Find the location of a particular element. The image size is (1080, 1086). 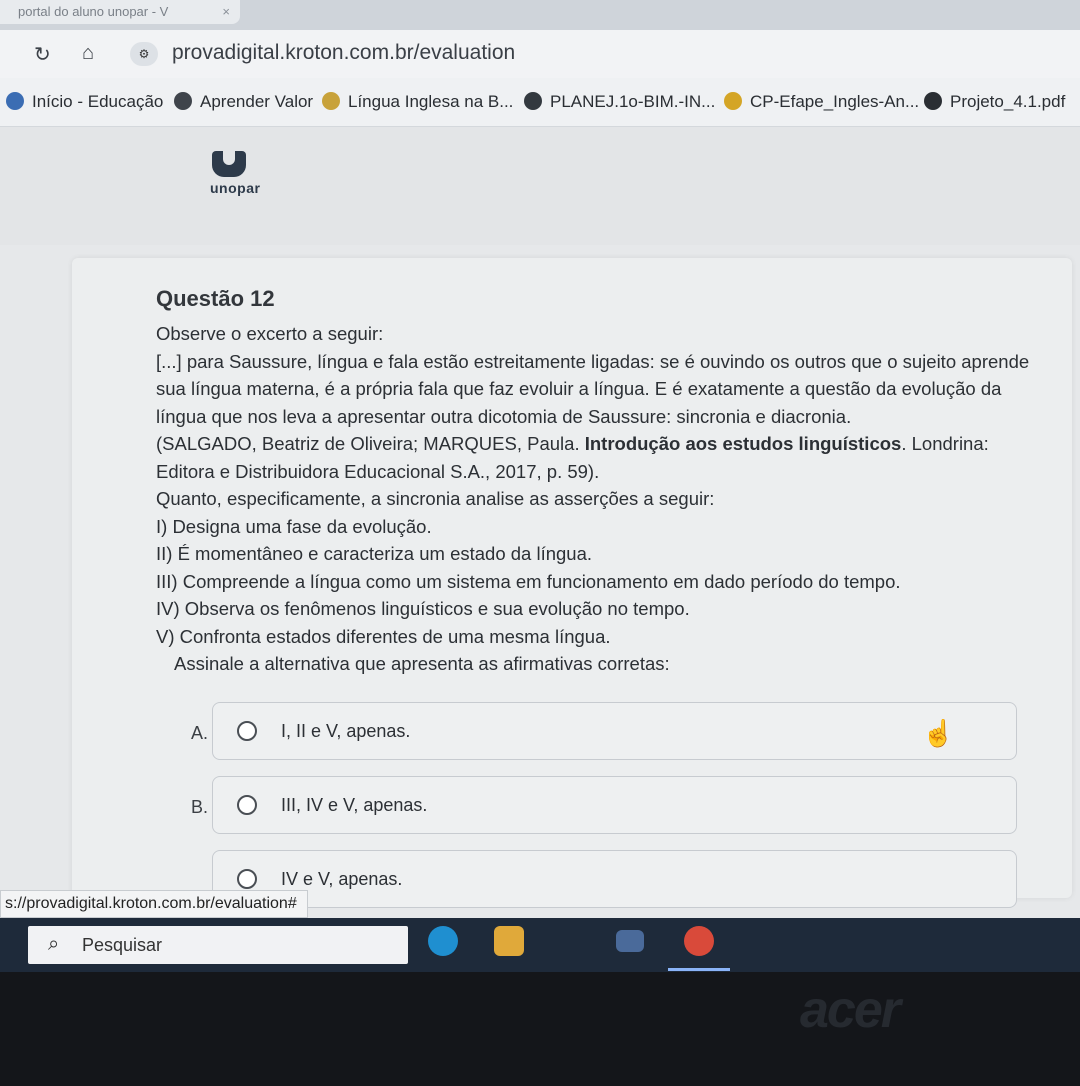

logo-text: unopar is located at coordinates (235, 188).